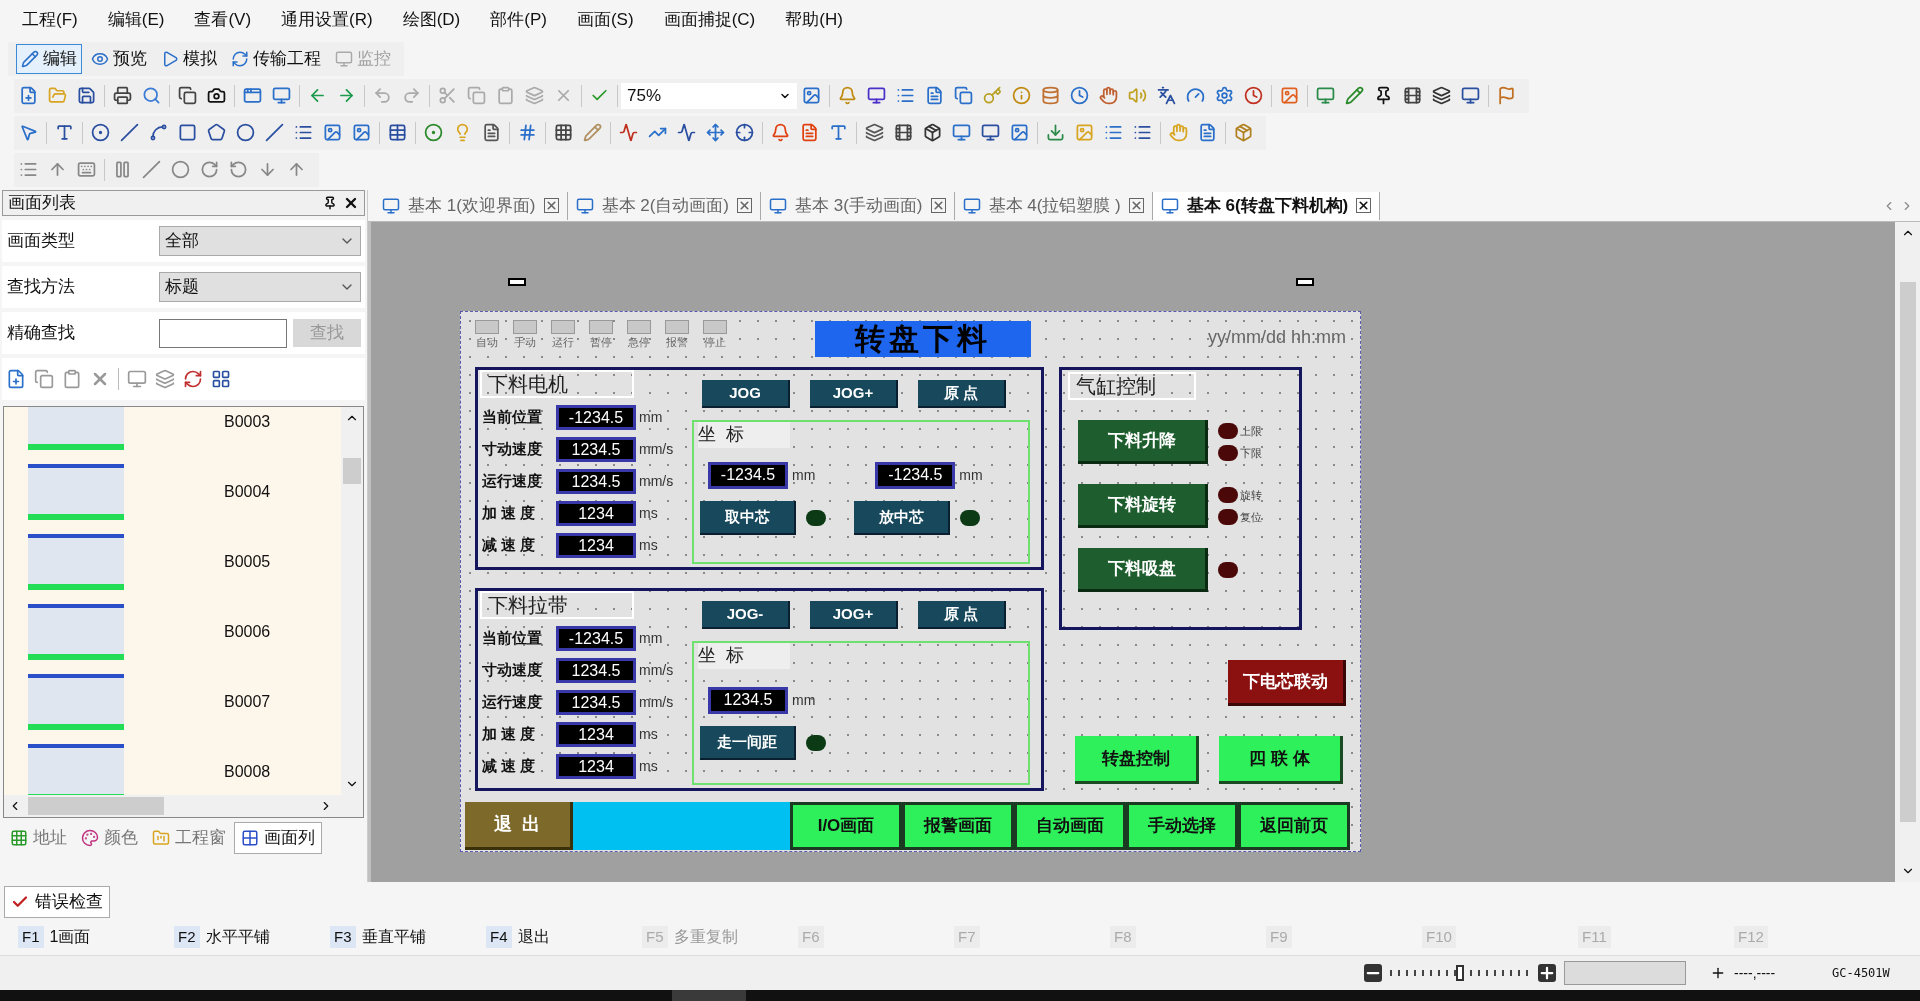 Image resolution: width=1920 pixels, height=1001 pixels. Describe the element at coordinates (158, 132) in the screenshot. I see `polyline-icon` at that location.